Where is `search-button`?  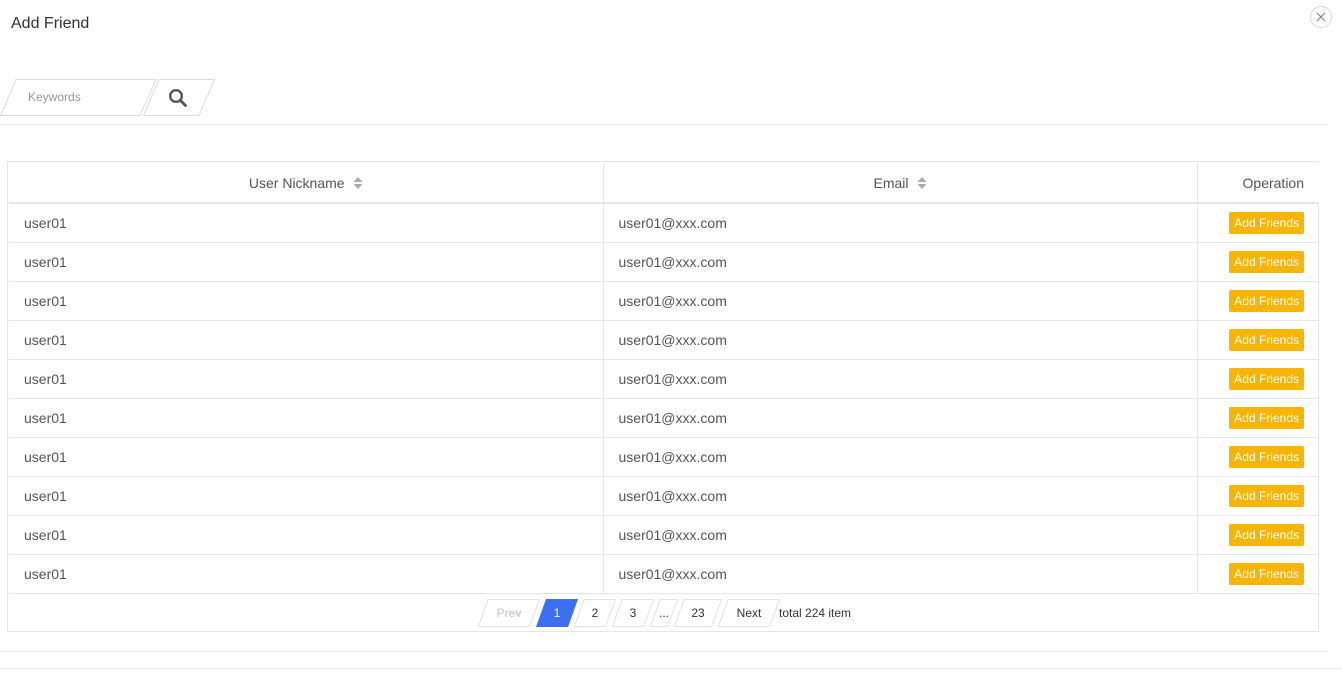
search-button is located at coordinates (179, 97).